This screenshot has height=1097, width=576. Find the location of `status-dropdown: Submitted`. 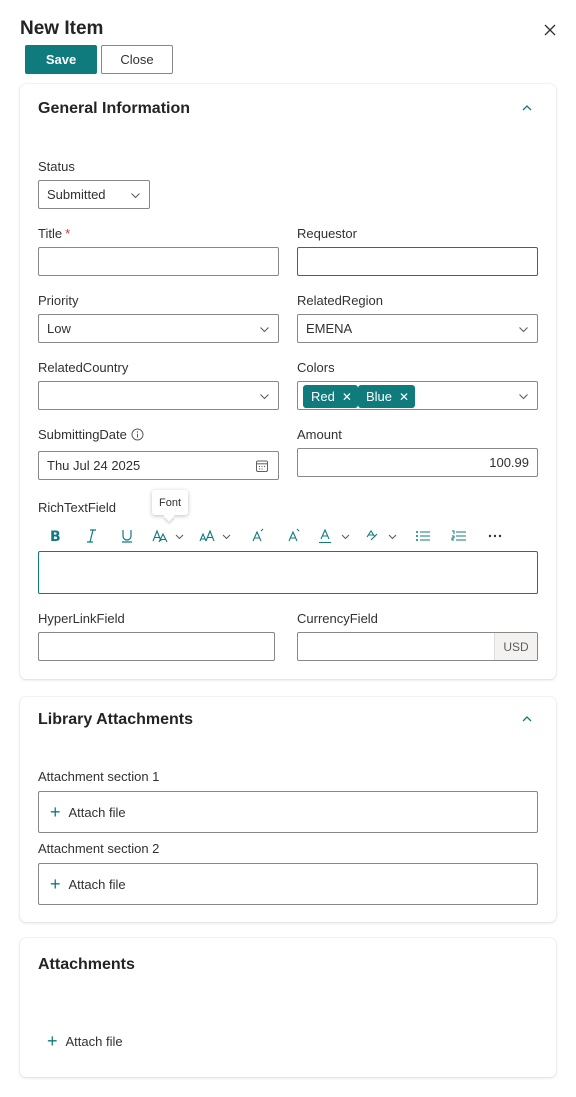

status-dropdown: Submitted is located at coordinates (94, 194).